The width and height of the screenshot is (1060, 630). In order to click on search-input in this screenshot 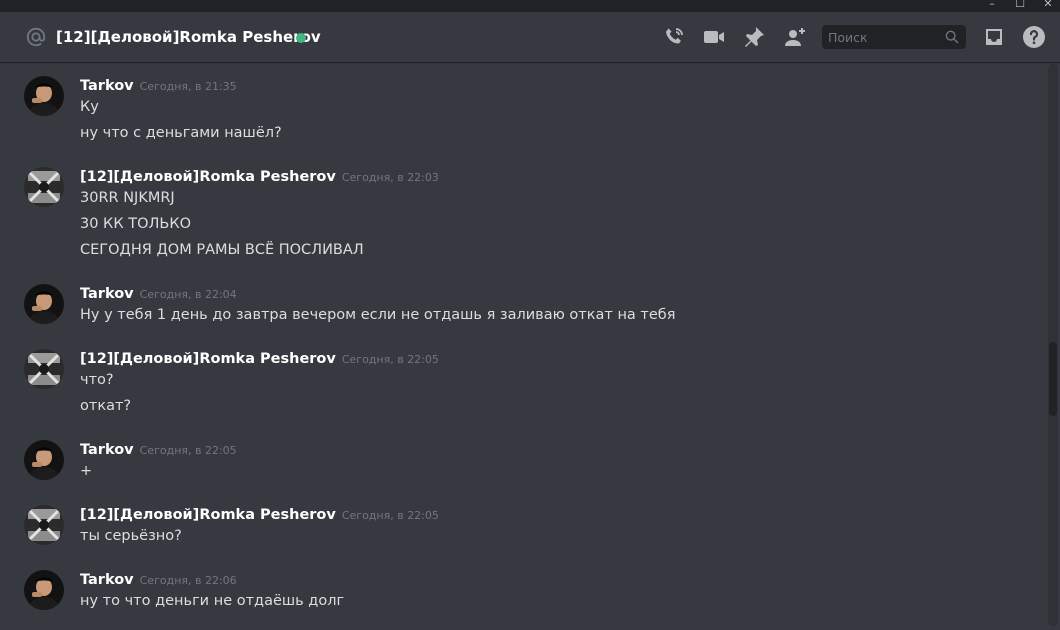, I will do `click(880, 37)`.